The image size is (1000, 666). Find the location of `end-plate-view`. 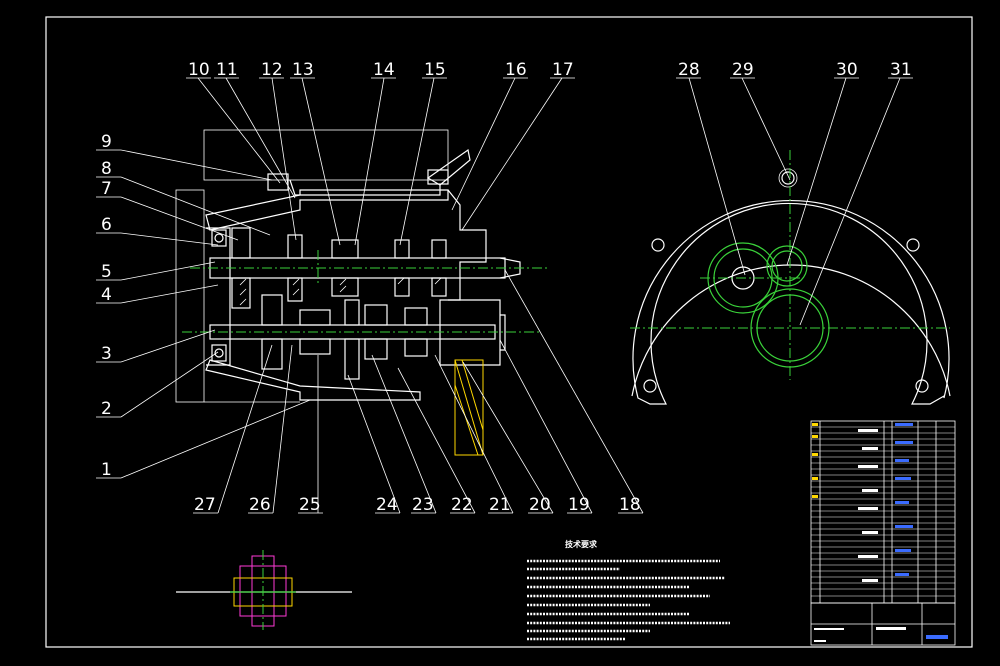

end-plate-view is located at coordinates (790, 277).